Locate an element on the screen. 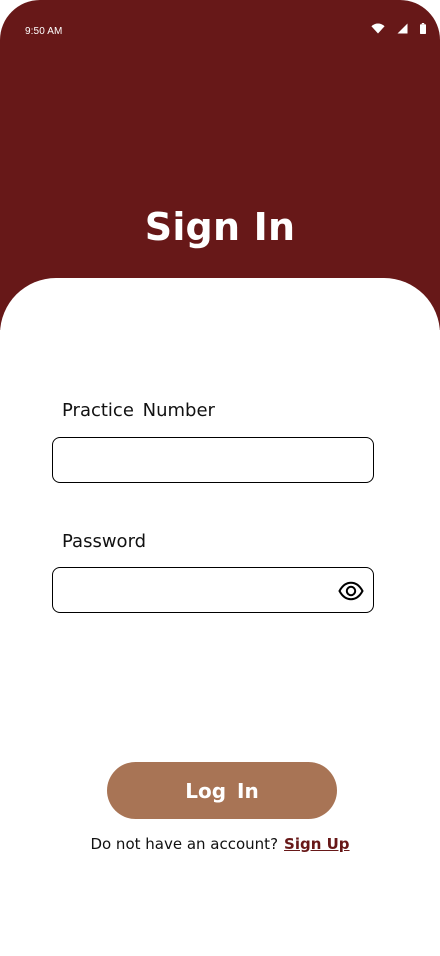 This screenshot has width=440, height=956. cellular-signal-icon is located at coordinates (402, 28).